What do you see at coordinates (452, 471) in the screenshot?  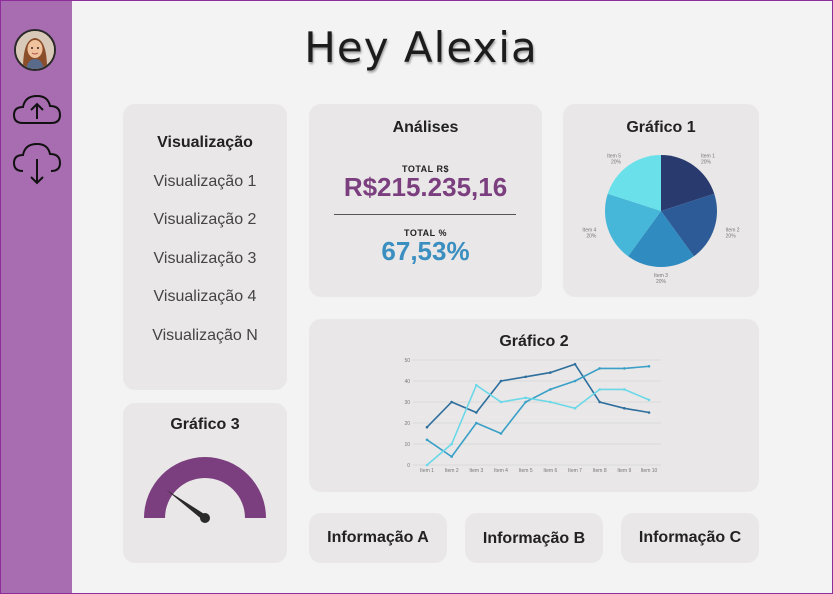 I see `x-tick-label: Item 2` at bounding box center [452, 471].